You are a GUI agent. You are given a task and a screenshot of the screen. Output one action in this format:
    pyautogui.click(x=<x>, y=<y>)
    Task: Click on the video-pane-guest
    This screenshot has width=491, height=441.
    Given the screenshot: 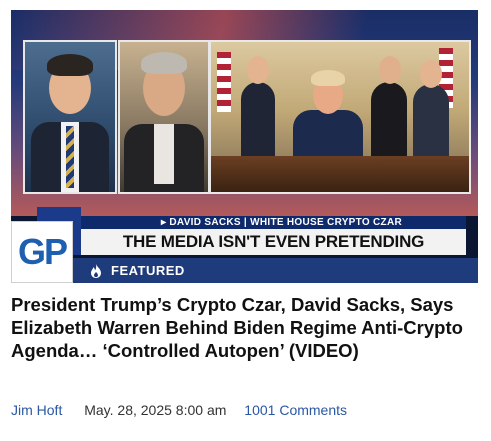 What is the action you would take?
    pyautogui.click(x=164, y=117)
    